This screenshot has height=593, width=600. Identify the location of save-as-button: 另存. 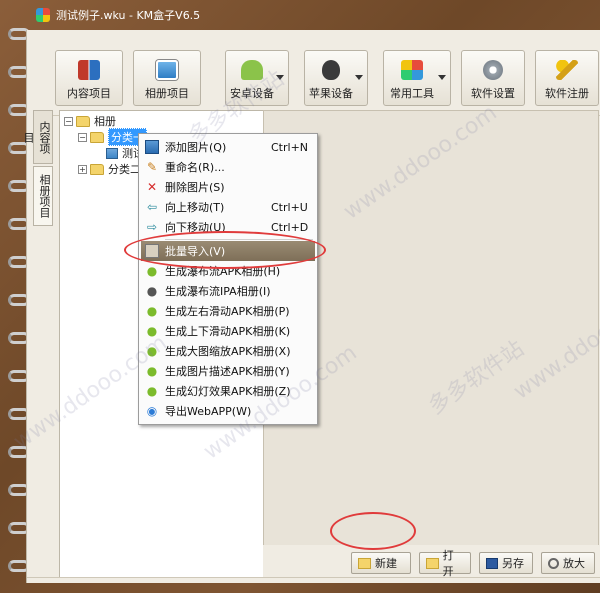
(506, 563).